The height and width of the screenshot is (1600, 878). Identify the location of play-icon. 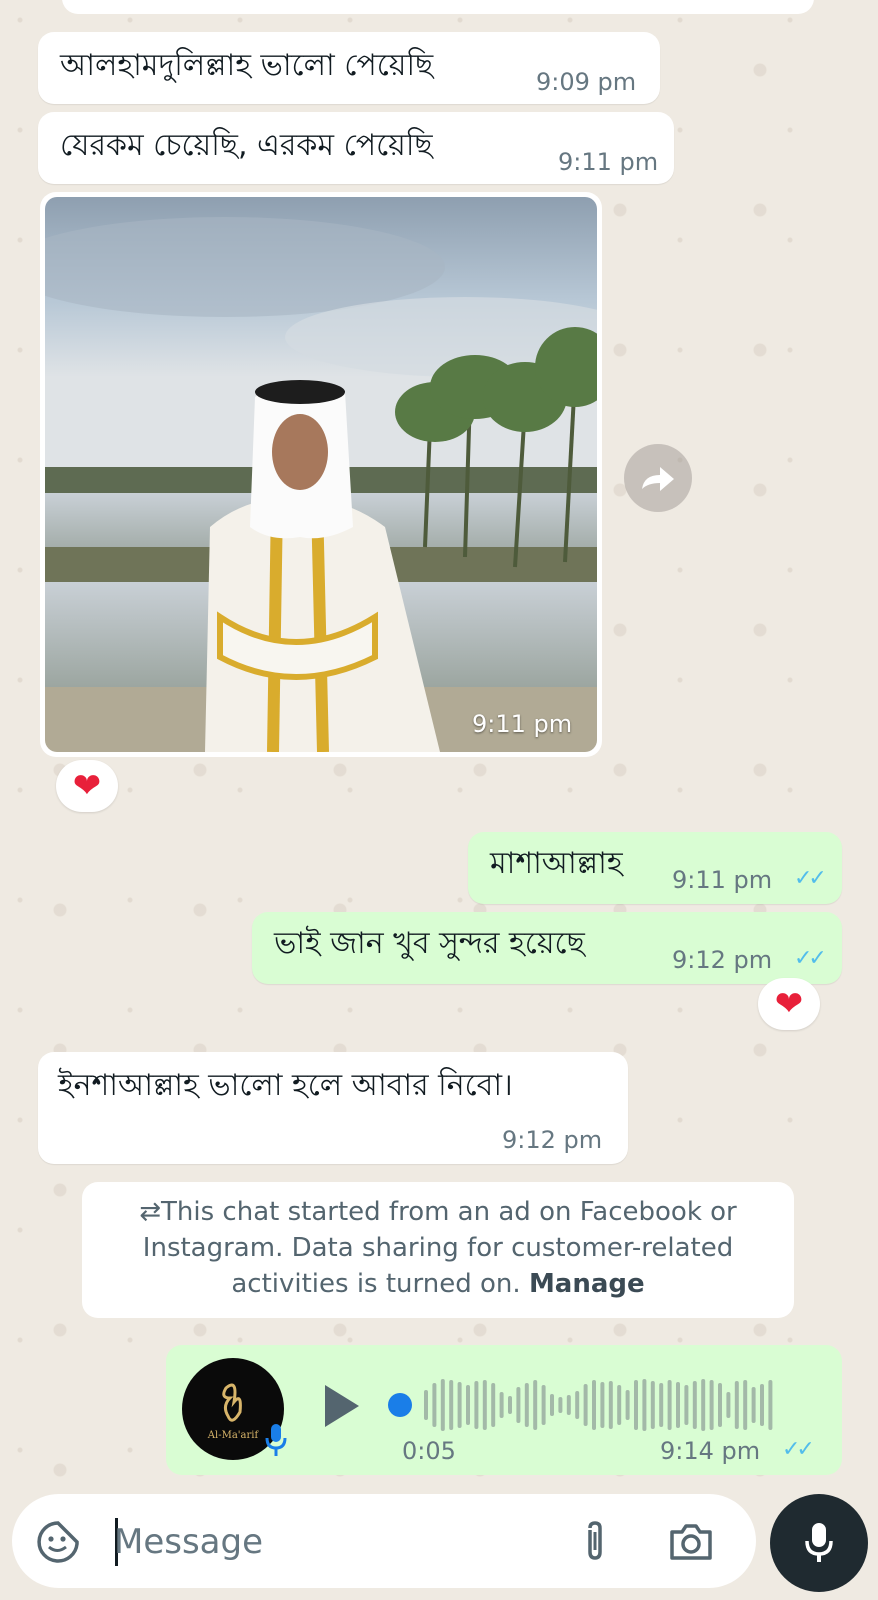
(342, 1406).